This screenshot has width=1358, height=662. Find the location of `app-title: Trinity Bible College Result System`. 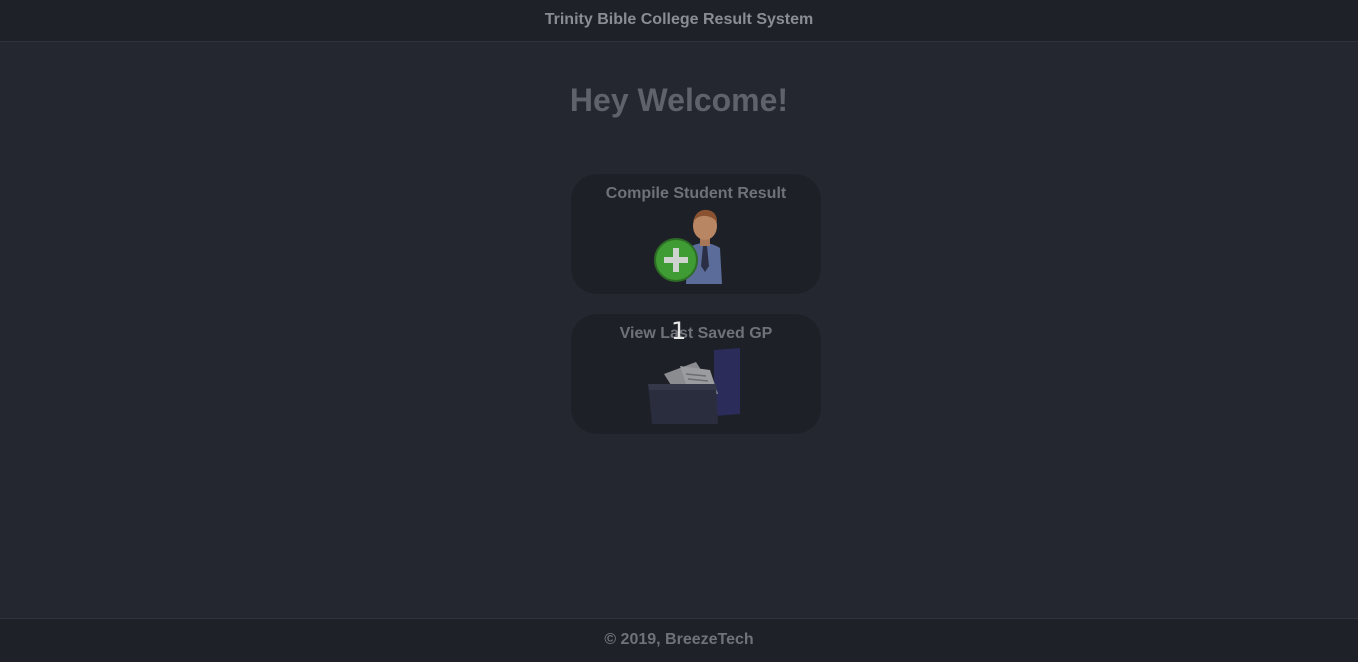

app-title: Trinity Bible College Result System is located at coordinates (679, 19).